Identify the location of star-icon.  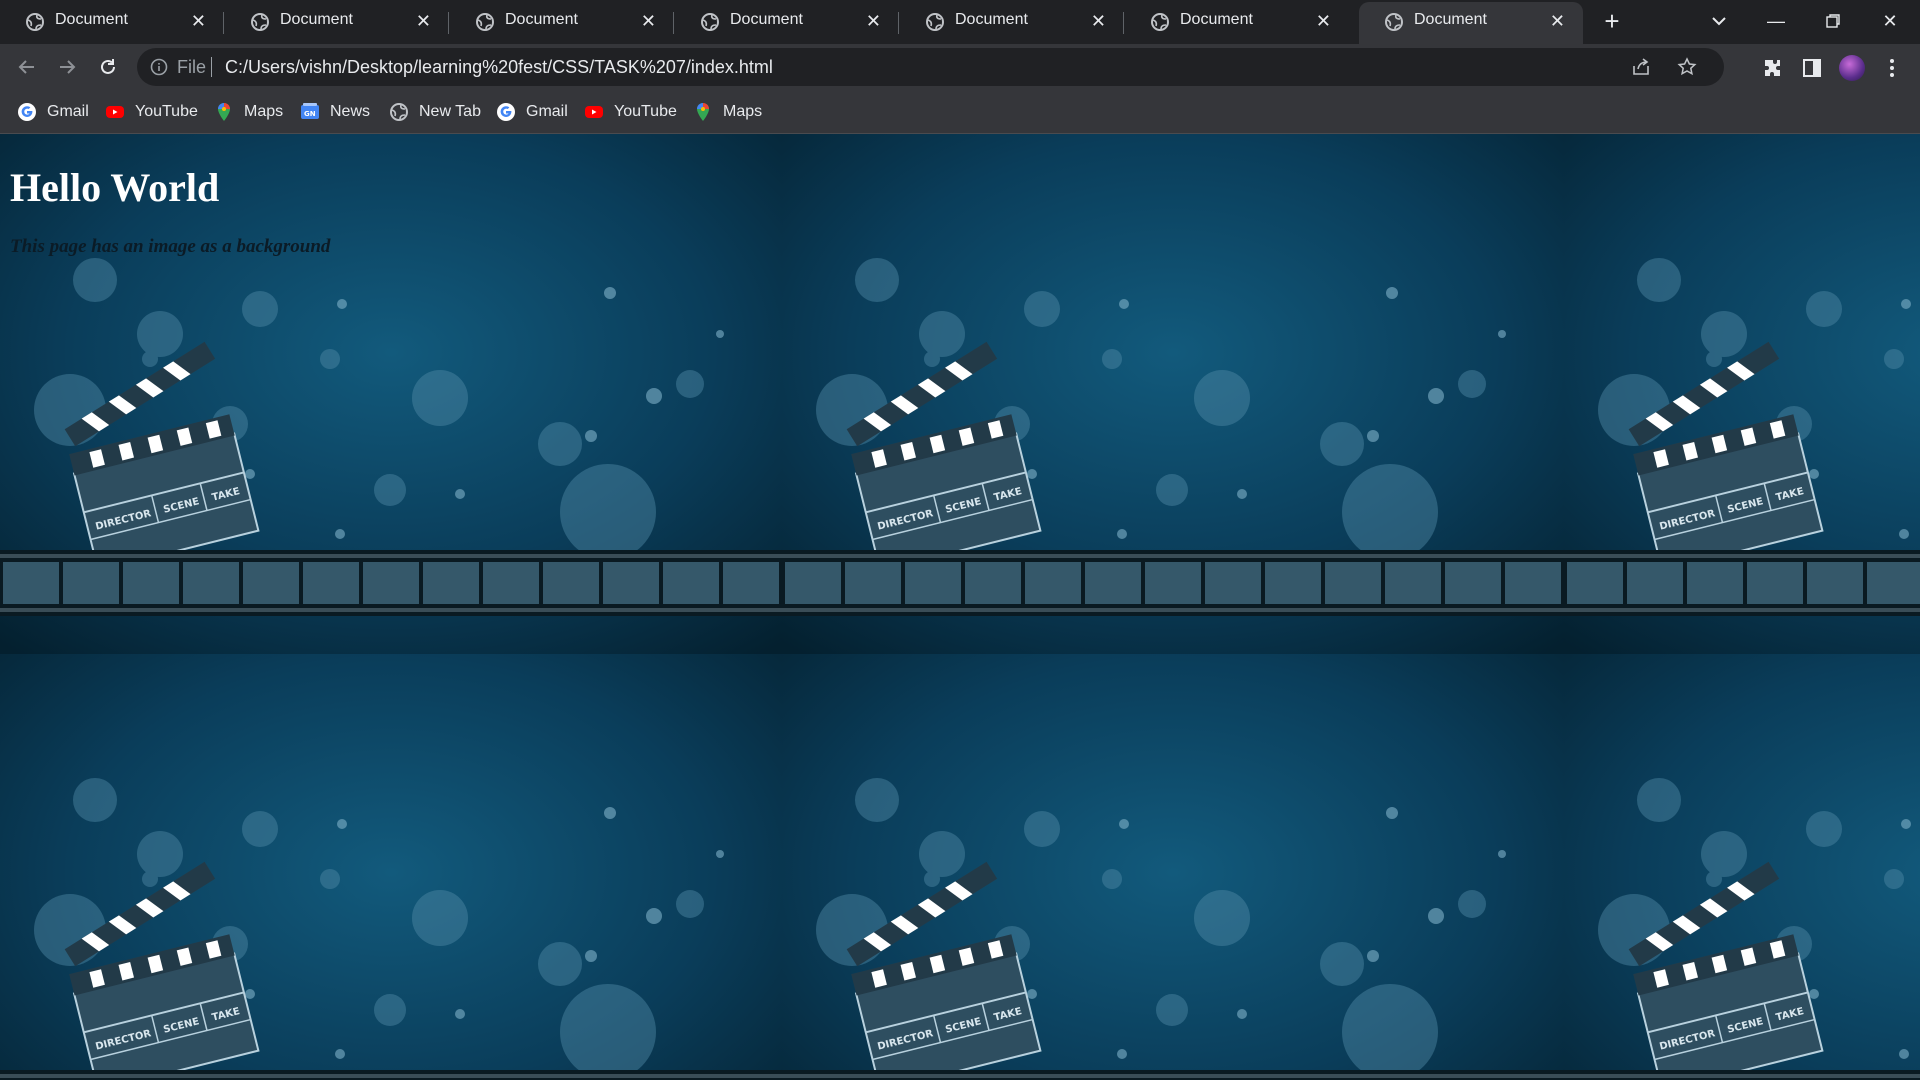
(1687, 67).